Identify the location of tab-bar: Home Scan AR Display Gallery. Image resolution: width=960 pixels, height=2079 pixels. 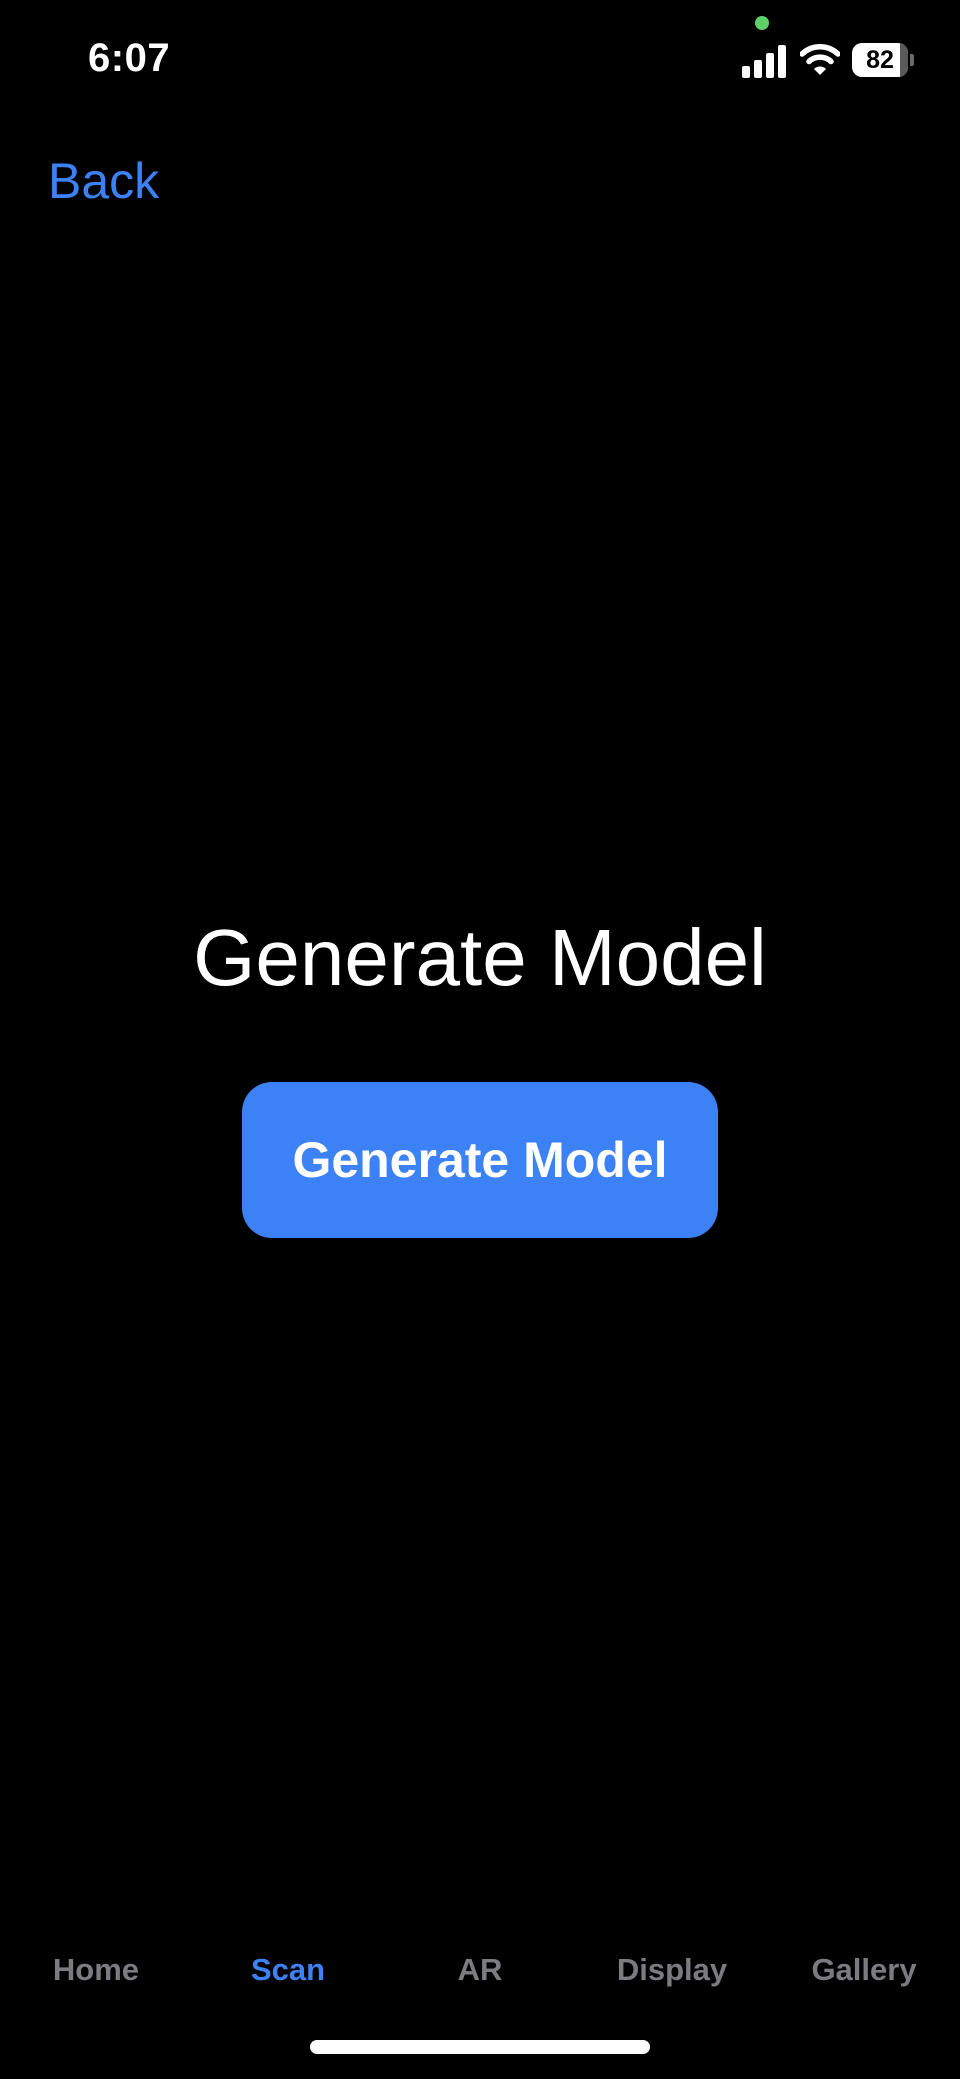
(480, 1977).